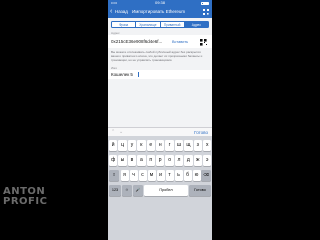 The image size is (320, 240). I want to click on key-т: т, so click(169, 175).